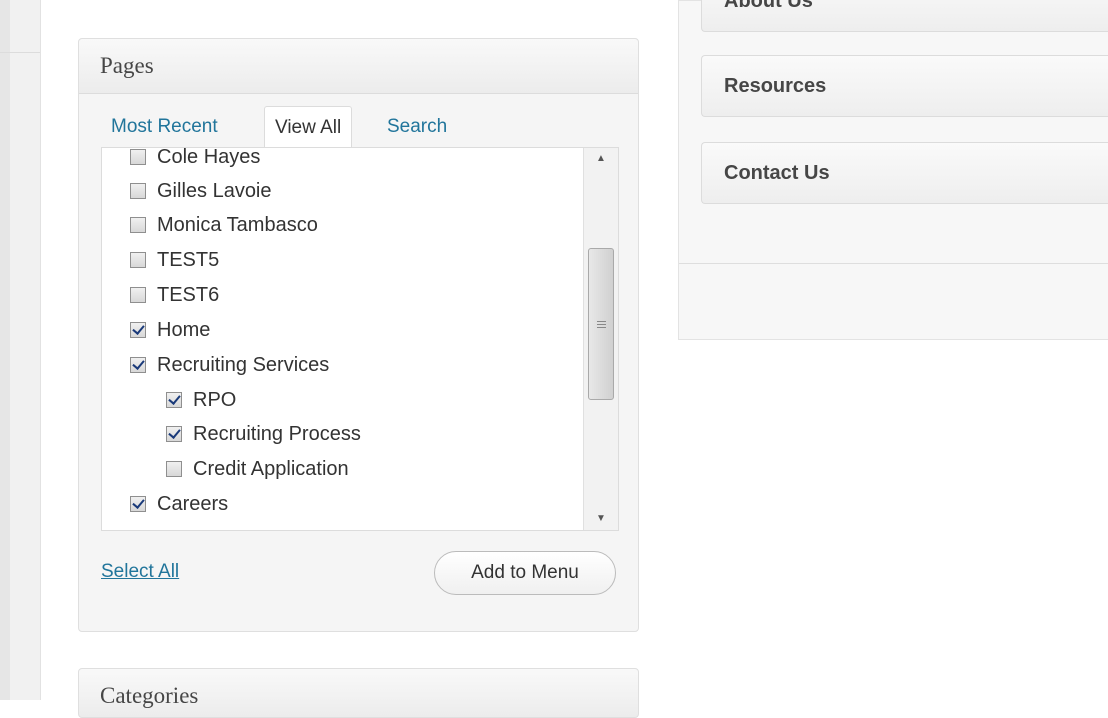 This screenshot has width=1108, height=718. I want to click on page-item: Credit Application, so click(257, 469).